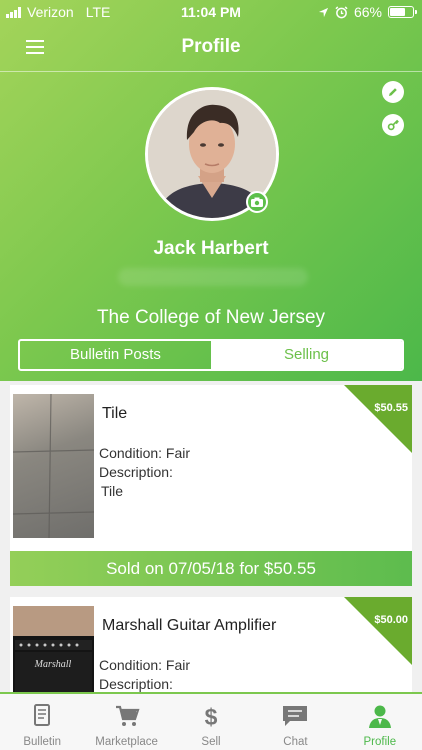  I want to click on tabbar-item-sell: $ Sell, so click(211, 722).